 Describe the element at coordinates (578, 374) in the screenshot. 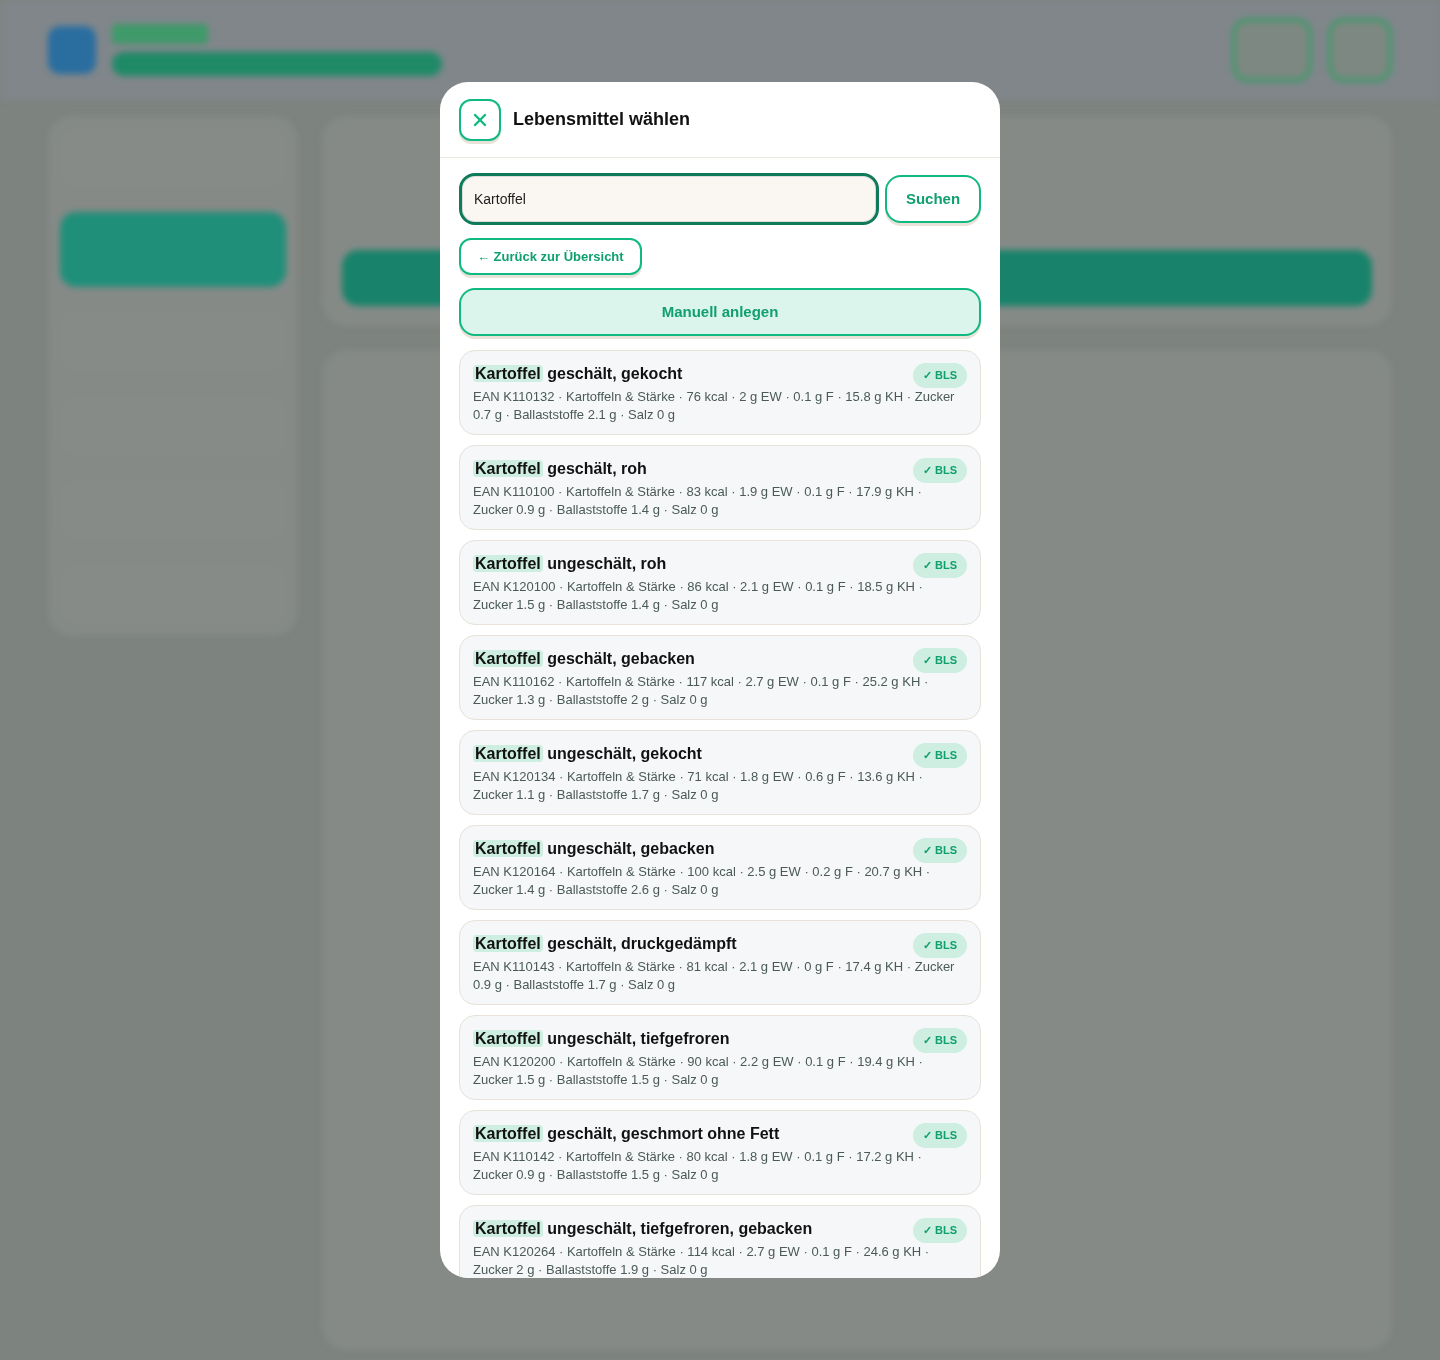

I see `food-title: Kartoffel geschält, gekocht` at that location.